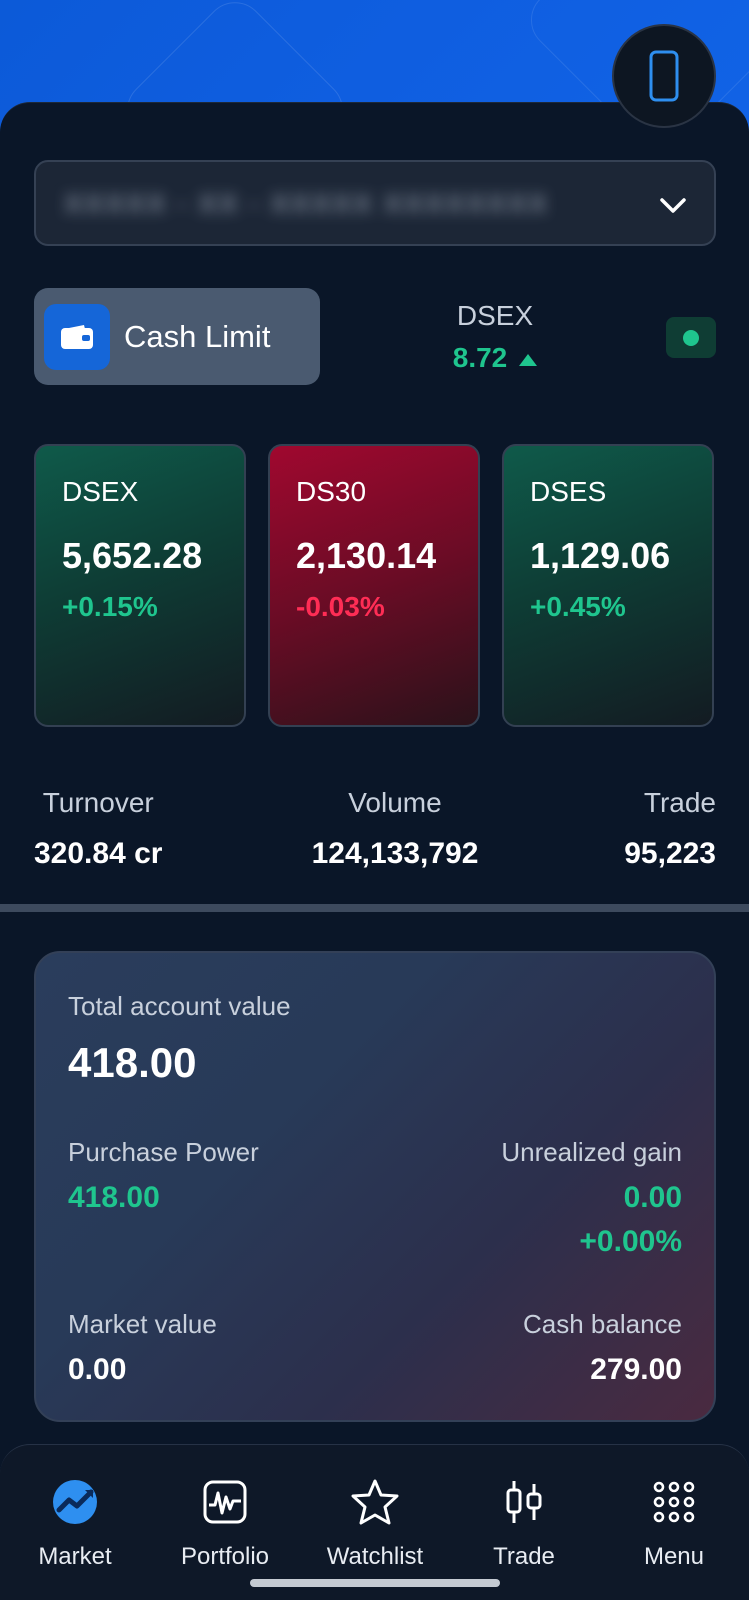 The height and width of the screenshot is (1600, 749). What do you see at coordinates (140, 585) in the screenshot?
I see `index-card-dsex: DSEX 5,652.28 +0.15%` at bounding box center [140, 585].